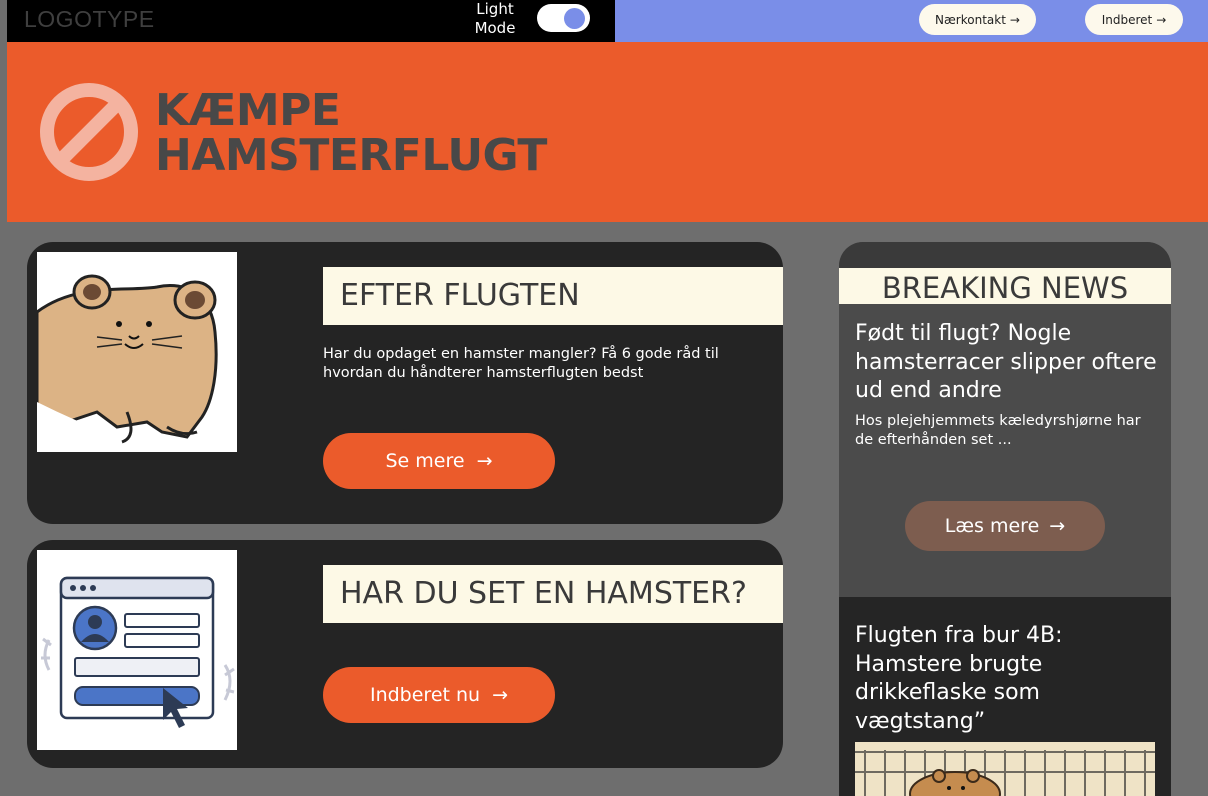 Image resolution: width=1208 pixels, height=796 pixels. I want to click on naerkontakt-button: Nærkontakt →, so click(977, 19).